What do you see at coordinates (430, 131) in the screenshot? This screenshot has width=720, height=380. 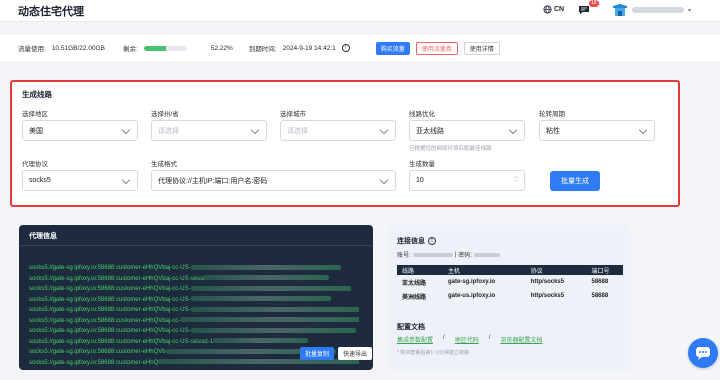 I see `route-value: 亚太线路` at bounding box center [430, 131].